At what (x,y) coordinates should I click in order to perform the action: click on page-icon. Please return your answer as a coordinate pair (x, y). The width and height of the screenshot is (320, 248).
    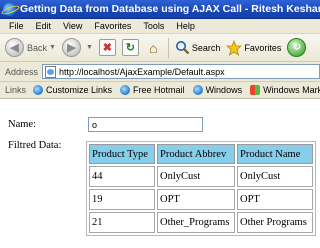
    Looking at the image, I should click on (51, 71).